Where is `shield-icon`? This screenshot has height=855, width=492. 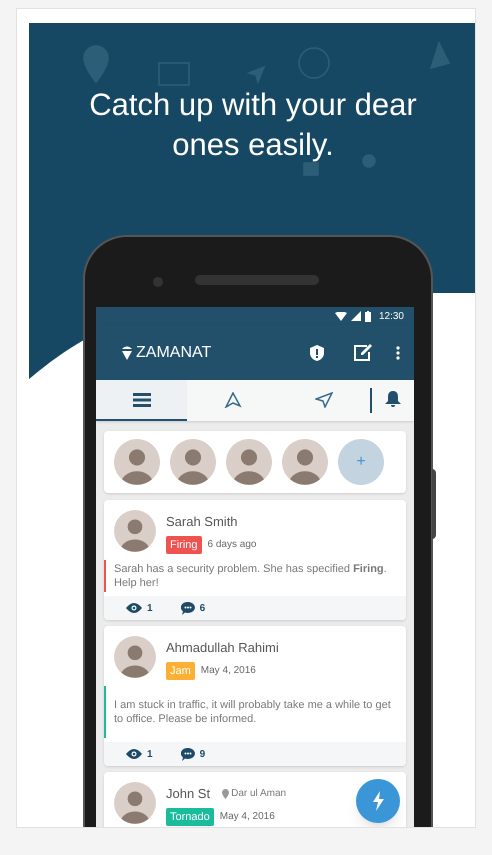 shield-icon is located at coordinates (317, 352).